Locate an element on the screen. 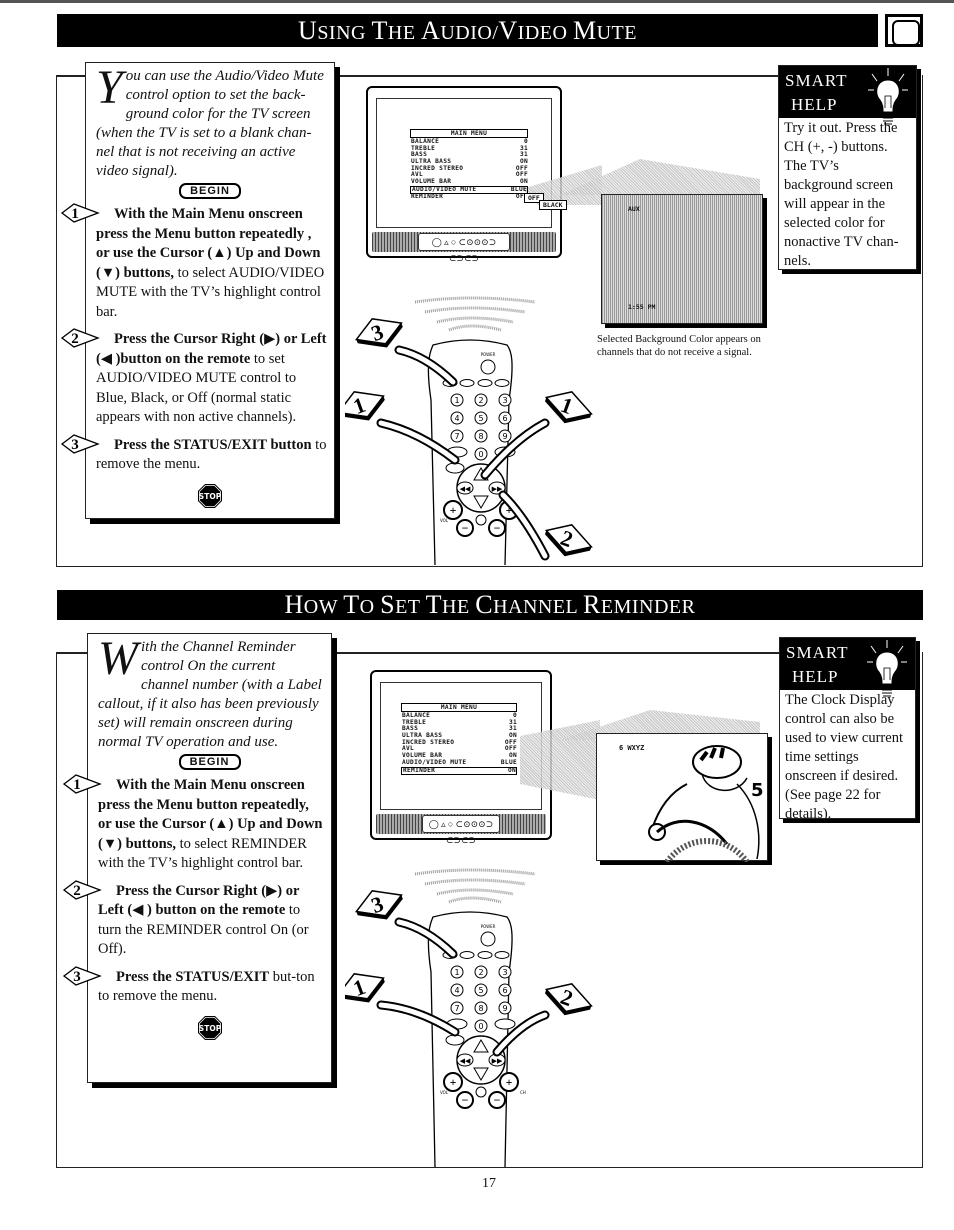  menu-row: REMINDER OFF is located at coordinates (469, 196).